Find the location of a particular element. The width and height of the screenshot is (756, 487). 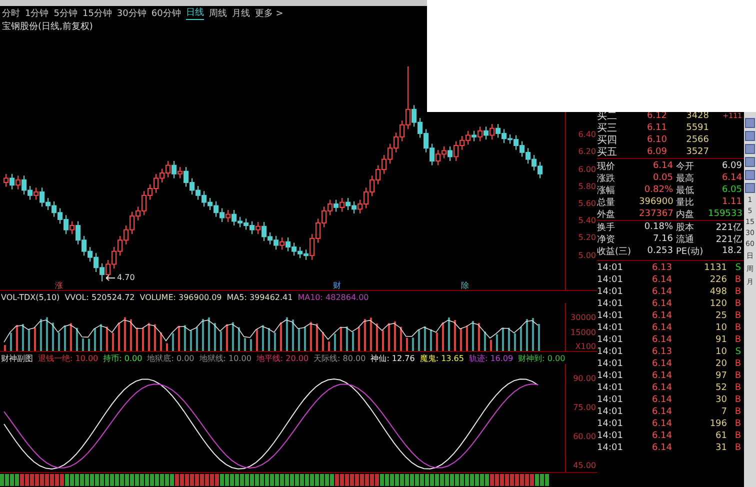

period-tab: 更多 > is located at coordinates (269, 13).